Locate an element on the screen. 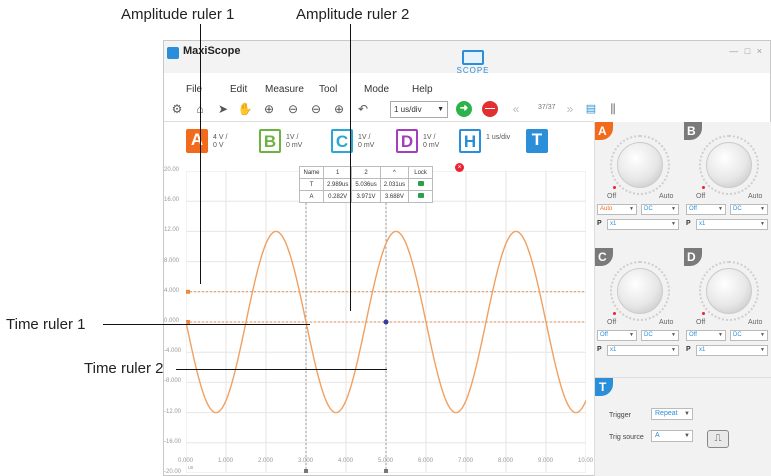 This screenshot has width=771, height=476. trigger-edge-button: ⎍ is located at coordinates (718, 439).